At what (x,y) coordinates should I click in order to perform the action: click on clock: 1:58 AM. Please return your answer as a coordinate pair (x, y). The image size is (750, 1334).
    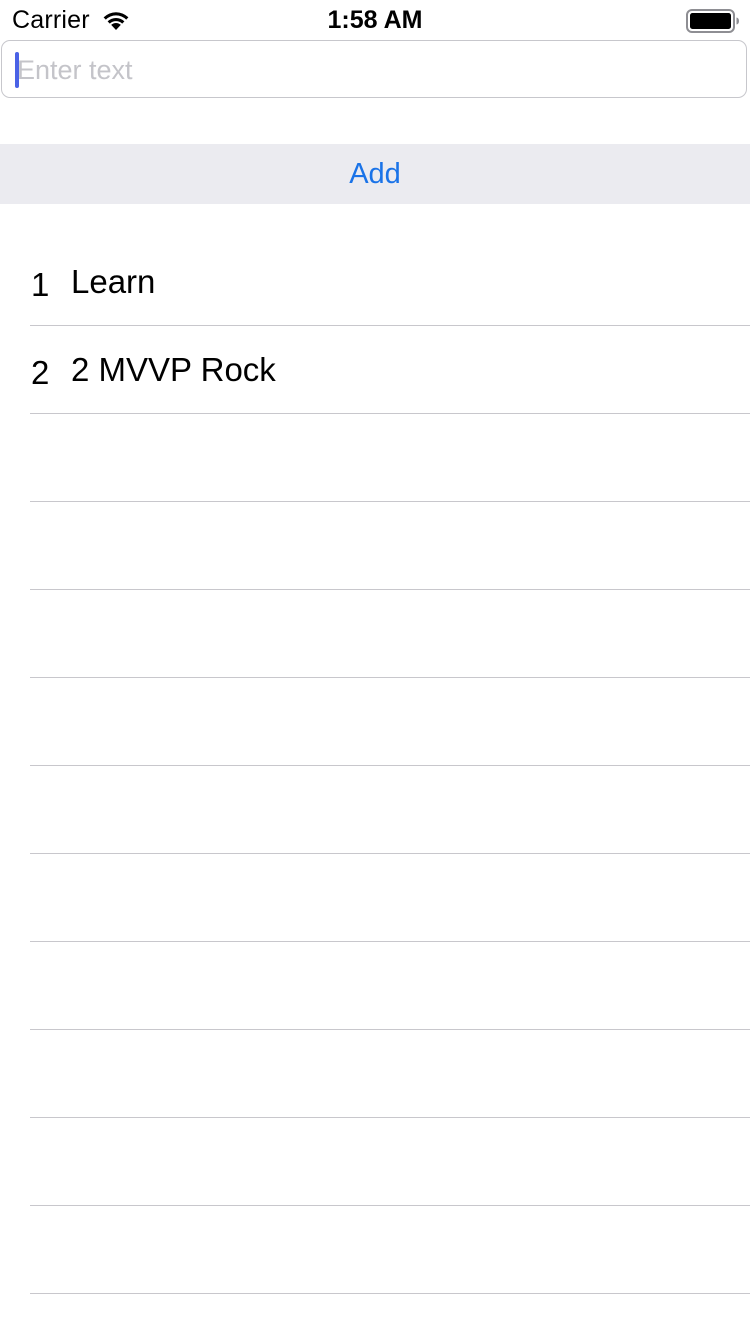
    Looking at the image, I should click on (375, 20).